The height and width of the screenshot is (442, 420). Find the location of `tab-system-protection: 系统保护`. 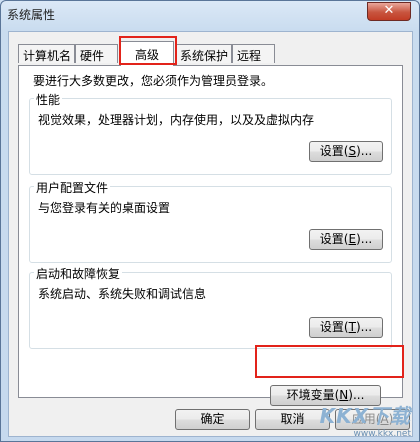

tab-system-protection: 系统保护 is located at coordinates (203, 53).